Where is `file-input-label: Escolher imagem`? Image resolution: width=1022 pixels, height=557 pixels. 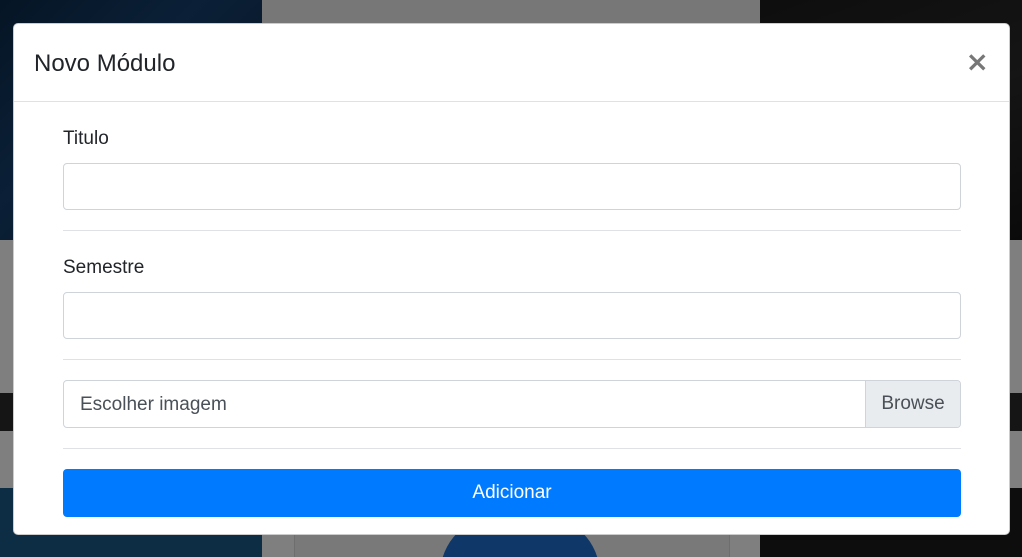 file-input-label: Escolher imagem is located at coordinates (153, 404).